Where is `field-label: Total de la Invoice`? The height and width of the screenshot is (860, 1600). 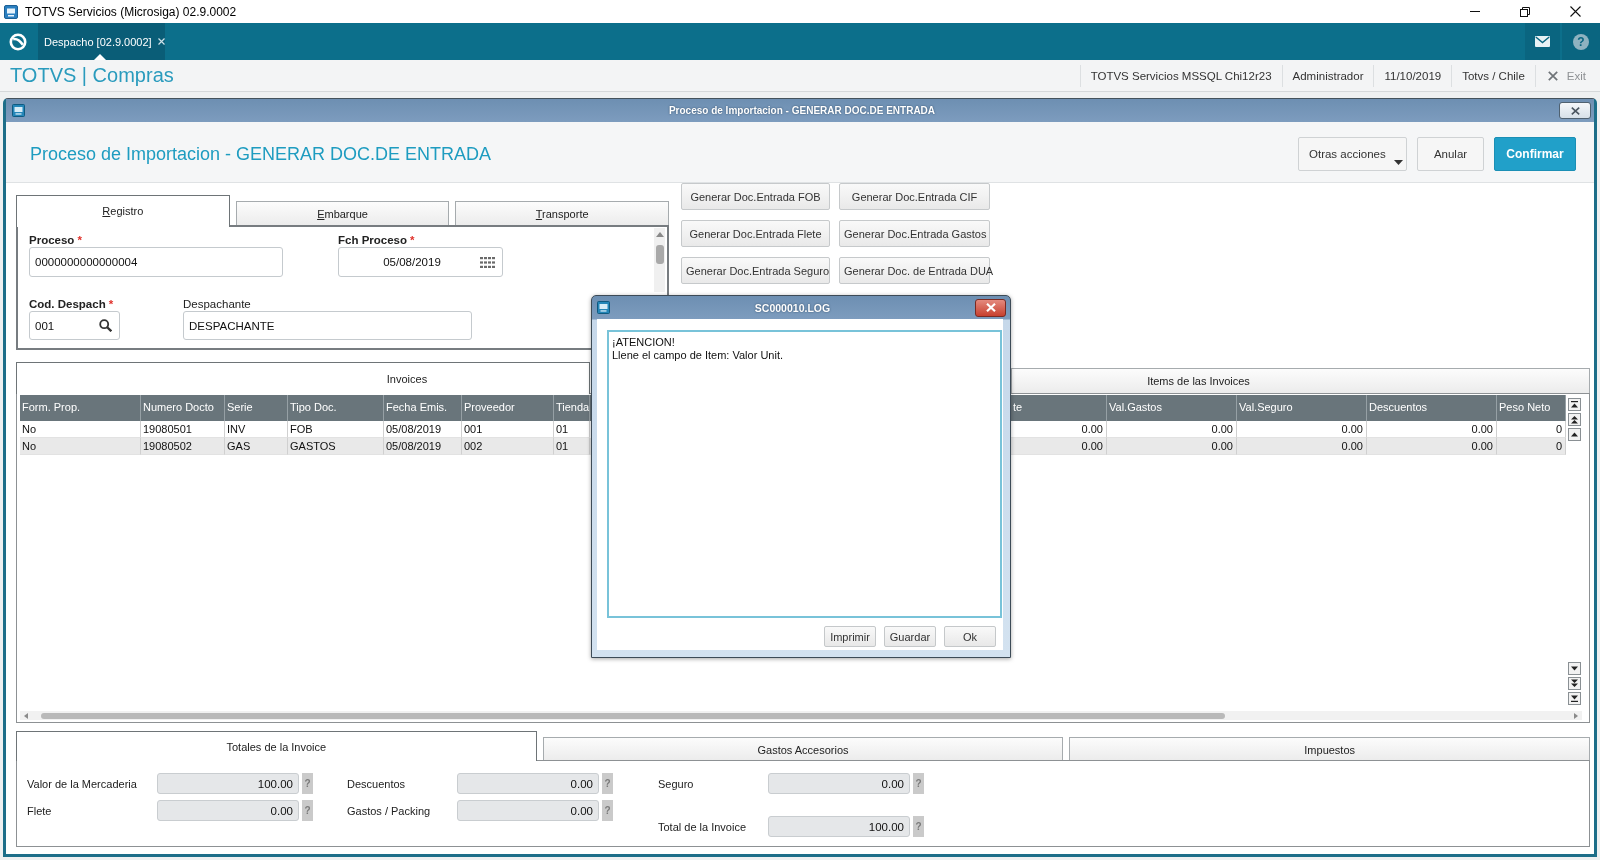 field-label: Total de la Invoice is located at coordinates (703, 826).